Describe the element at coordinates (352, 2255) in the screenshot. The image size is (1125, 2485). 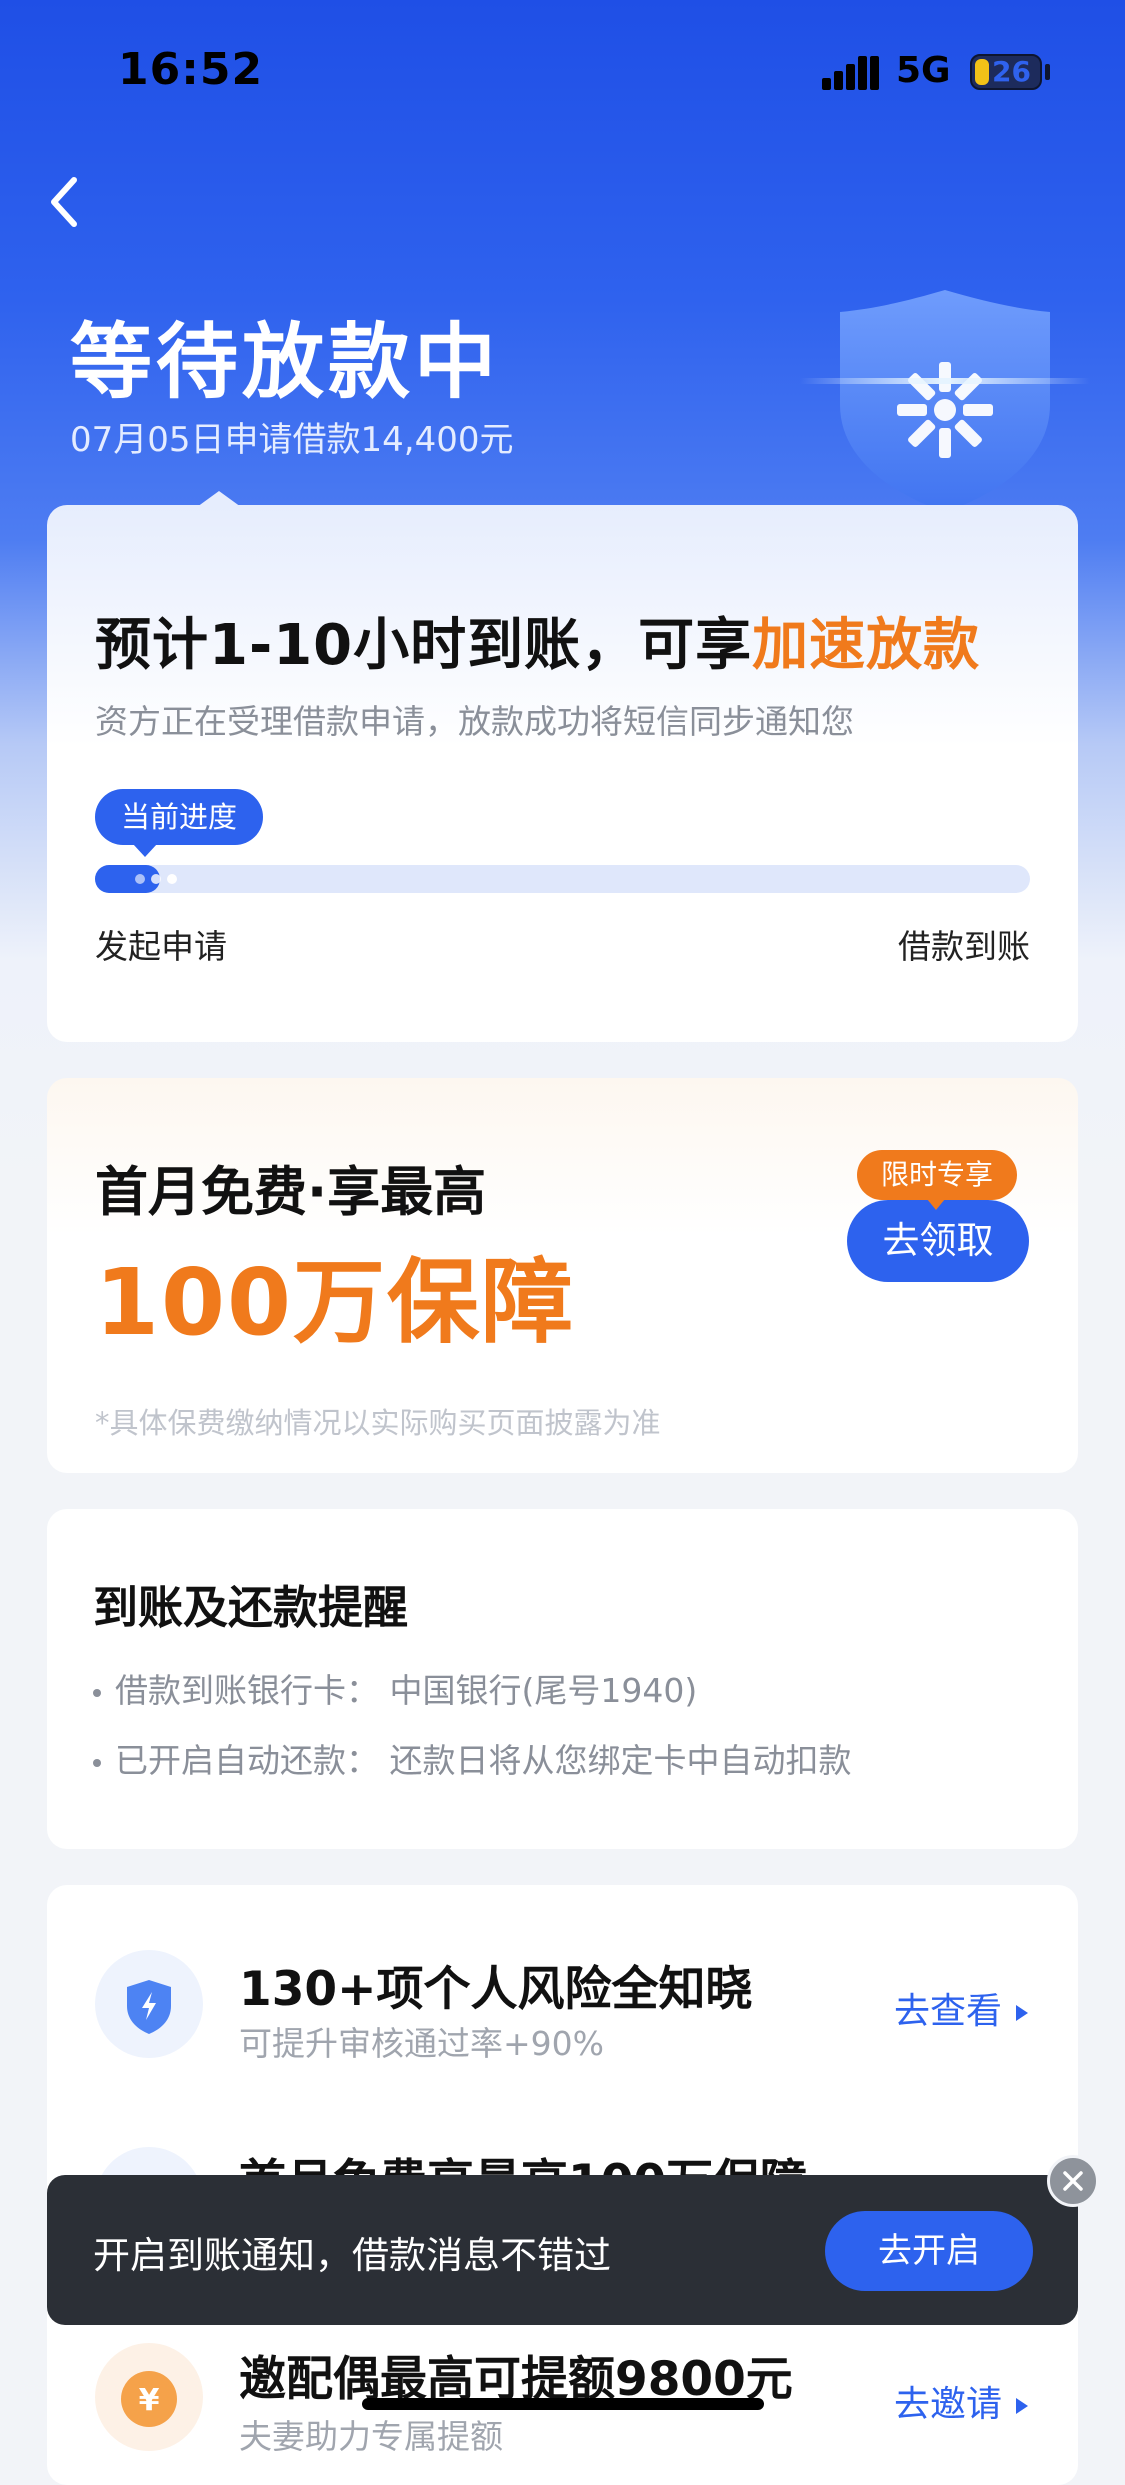
I see `toast-message: 开启到账通知，借款消息不错过` at that location.